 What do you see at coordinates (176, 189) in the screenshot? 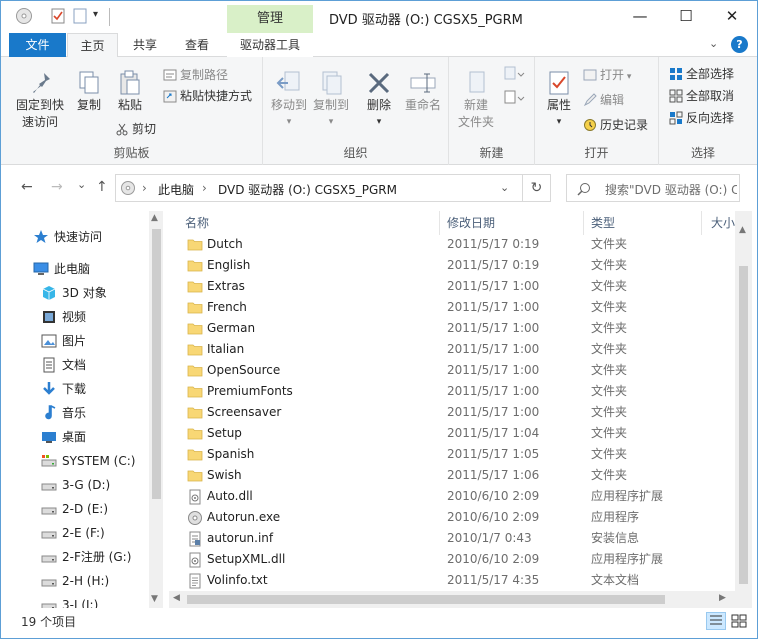
I see `breadcrumb-this-pc: 此电脑` at bounding box center [176, 189].